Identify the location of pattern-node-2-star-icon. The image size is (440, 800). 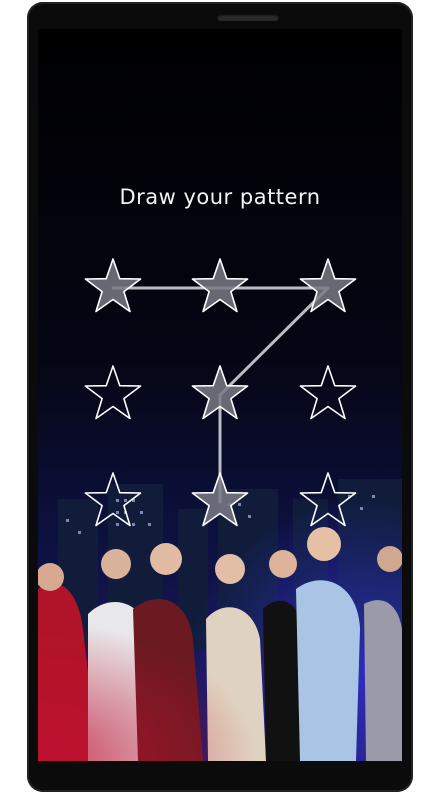
(220, 285).